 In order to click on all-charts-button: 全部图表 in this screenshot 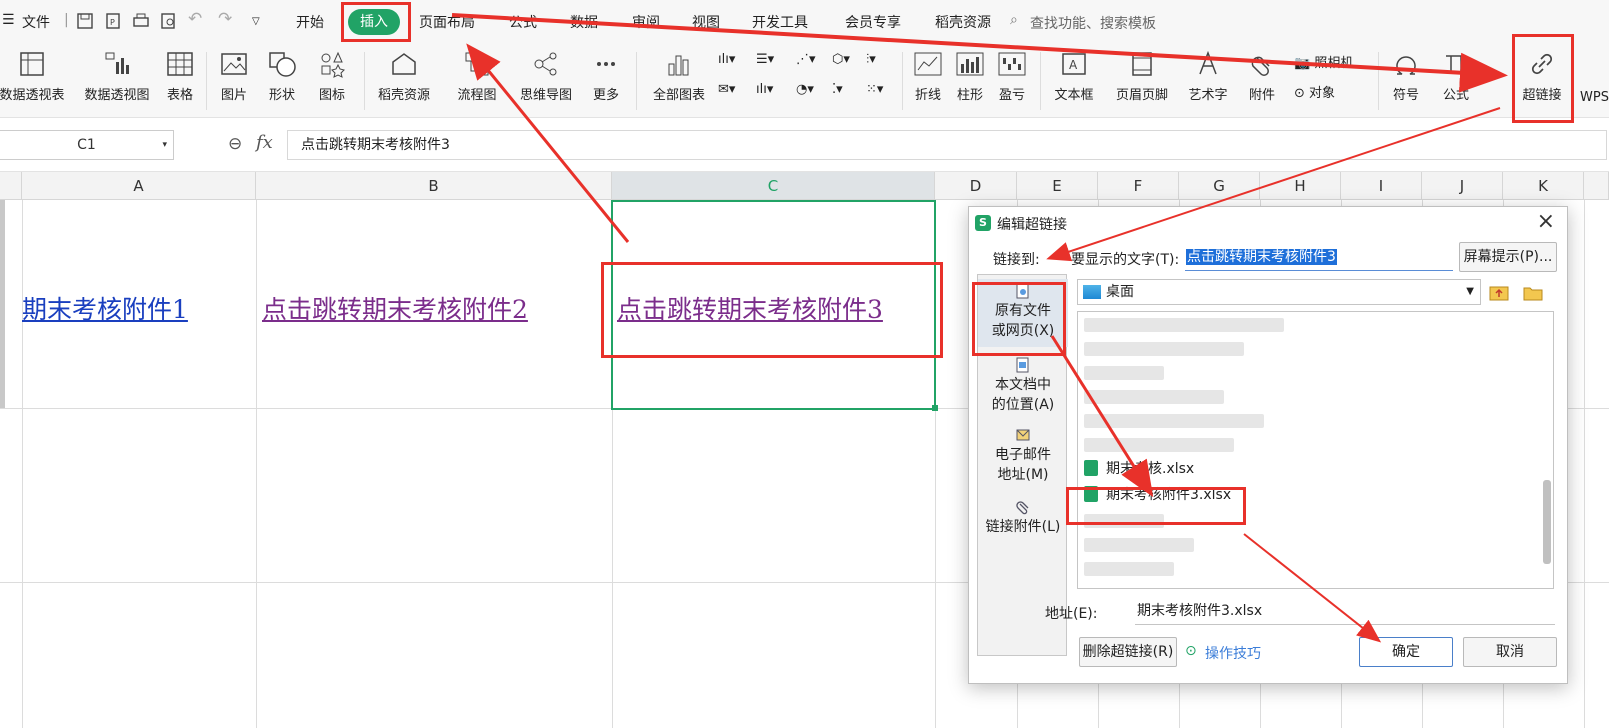, I will do `click(679, 76)`.